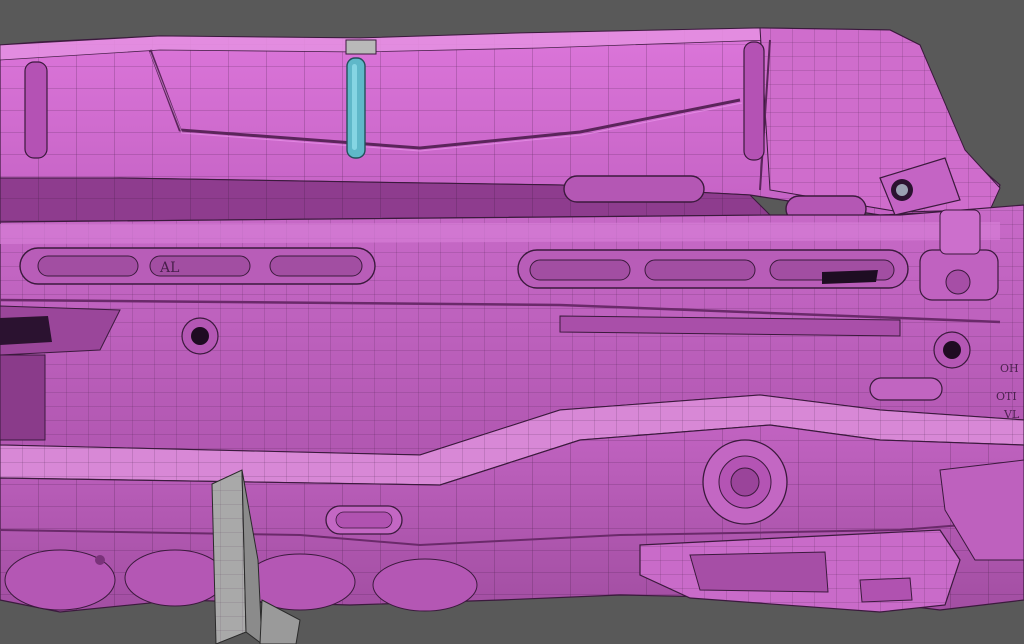 Image resolution: width=1024 pixels, height=644 pixels. I want to click on engraving-line-2: OTI, so click(1006, 396).